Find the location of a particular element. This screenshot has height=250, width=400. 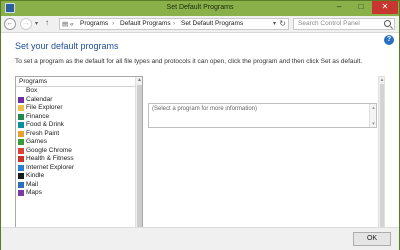

page-title: Set your default programs is located at coordinates (67, 46).